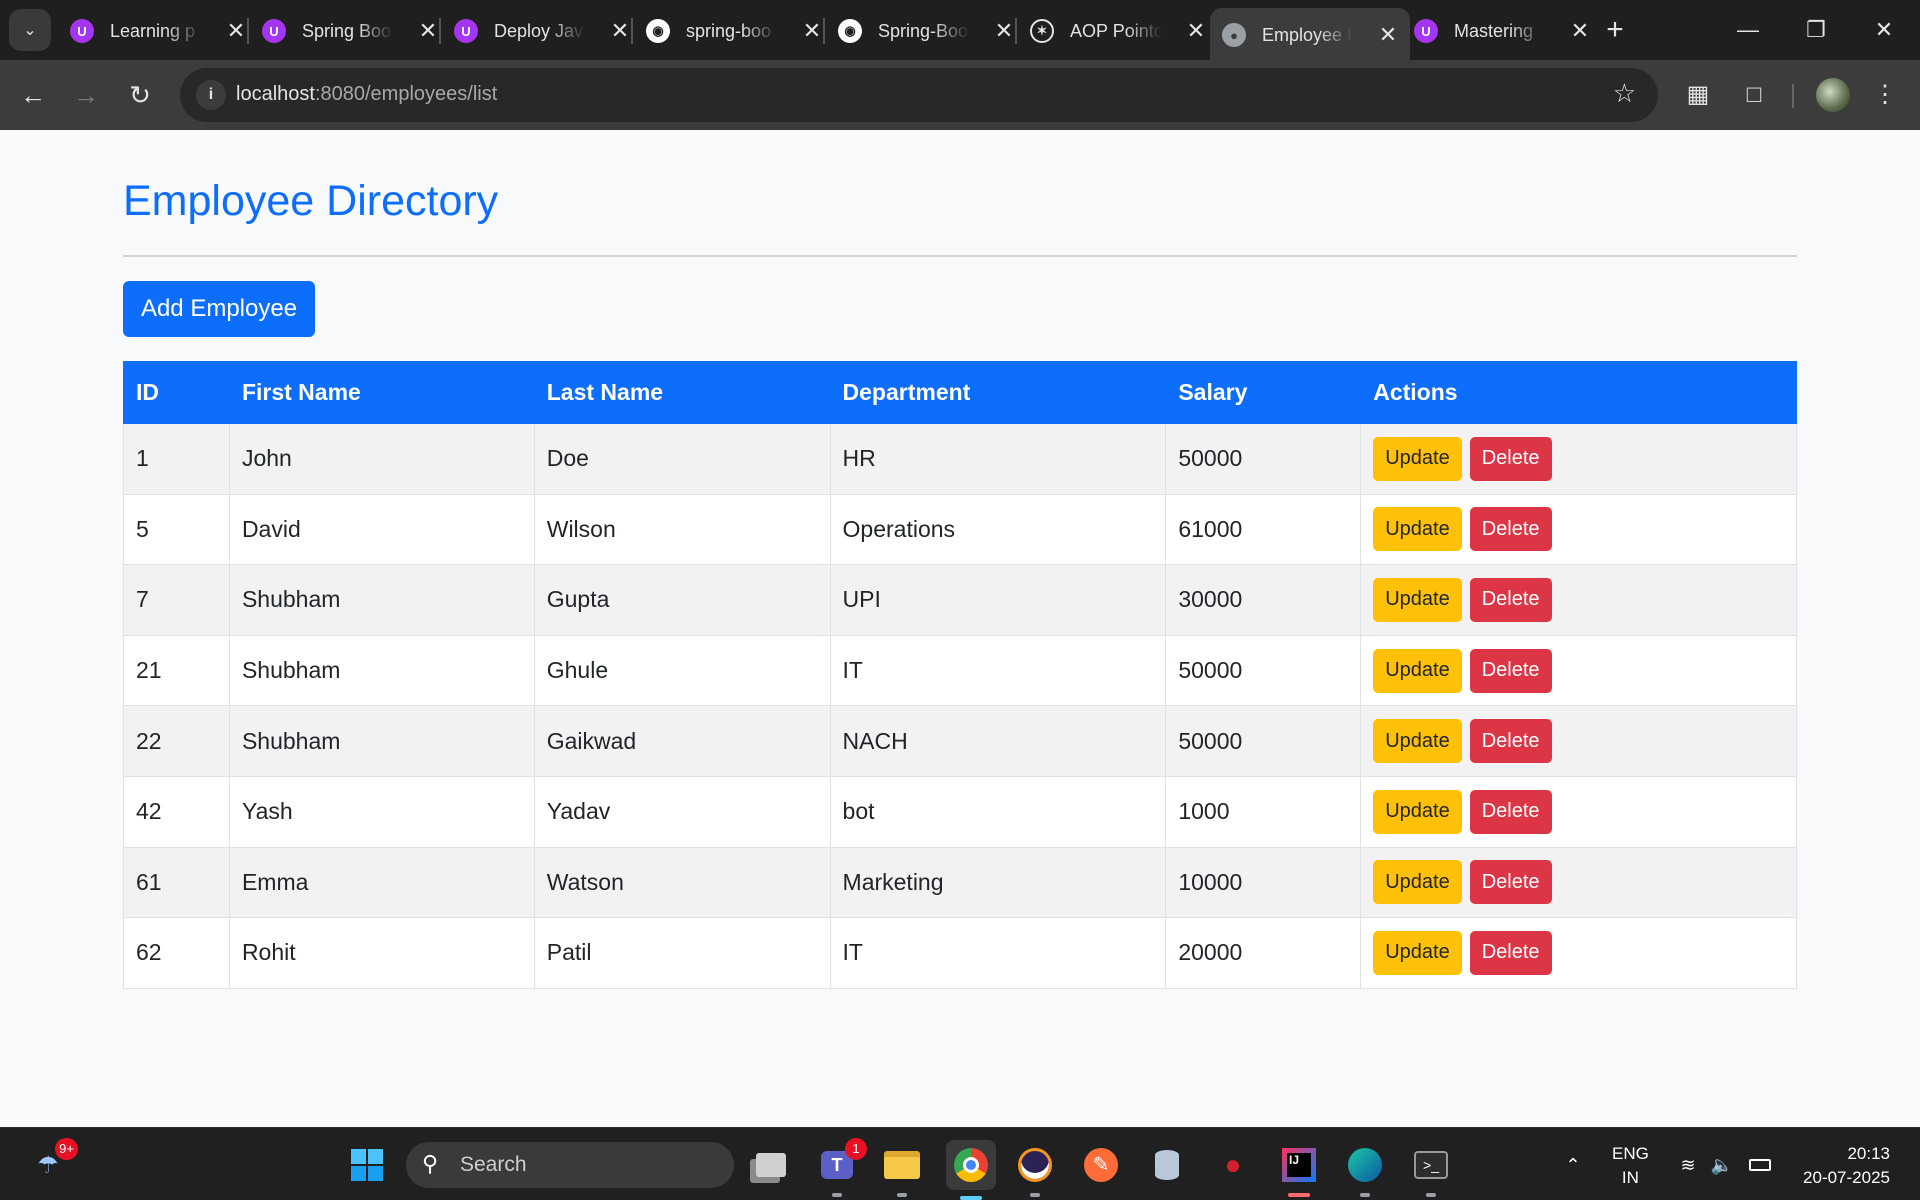  Describe the element at coordinates (1263, 392) in the screenshot. I see `column-header: Salary` at that location.